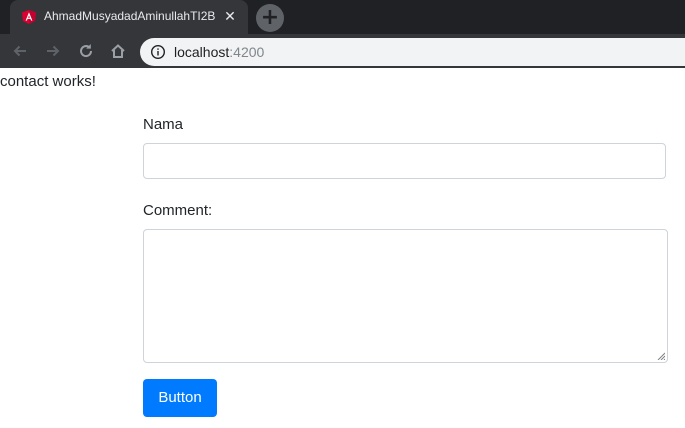 This screenshot has height=428, width=685. I want to click on nama-input, so click(404, 161).